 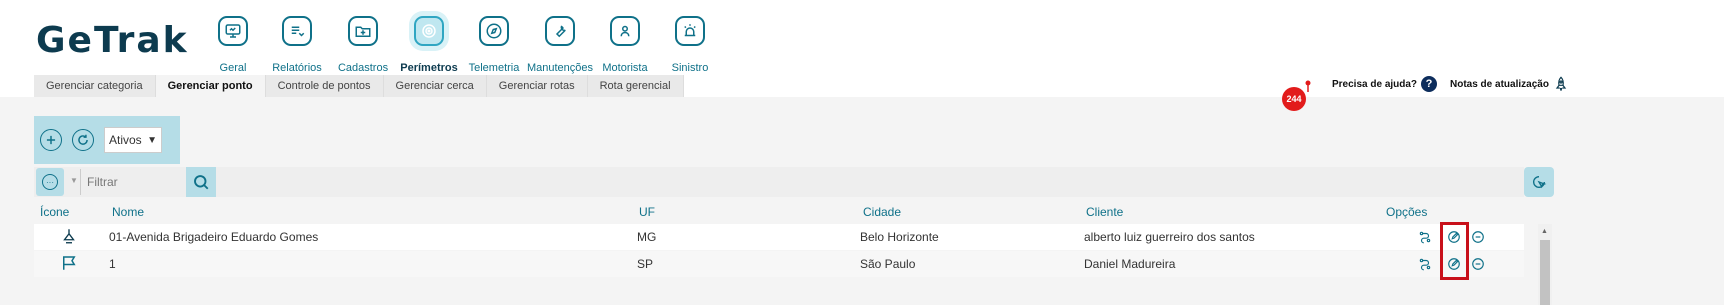 What do you see at coordinates (537, 86) in the screenshot?
I see `tab-gerenciar-rotas: Gerenciar rotas` at bounding box center [537, 86].